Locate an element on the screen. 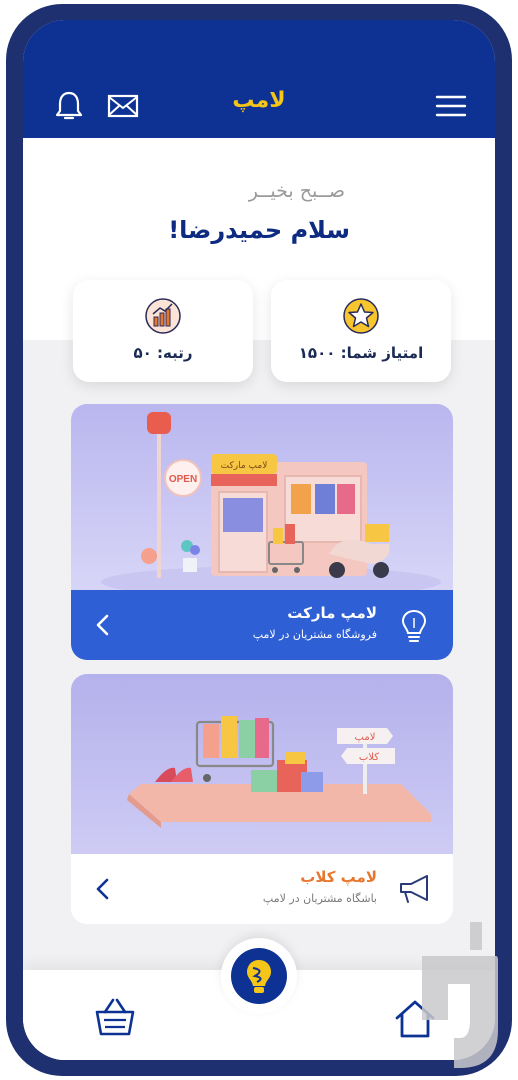  app-title: لامپ is located at coordinates (259, 100).